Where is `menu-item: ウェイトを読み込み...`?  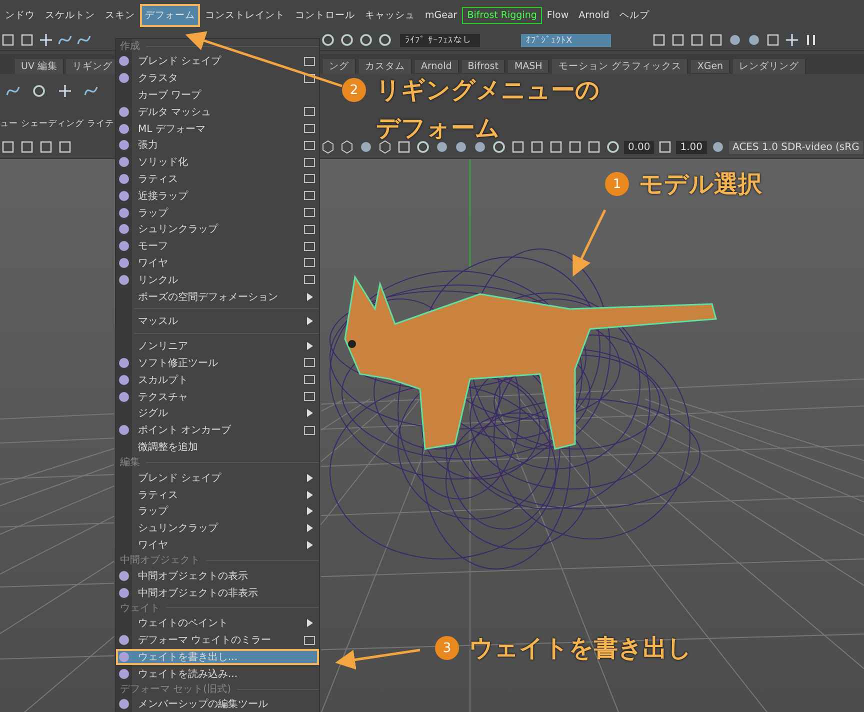 menu-item: ウェイトを読み込み... is located at coordinates (217, 673).